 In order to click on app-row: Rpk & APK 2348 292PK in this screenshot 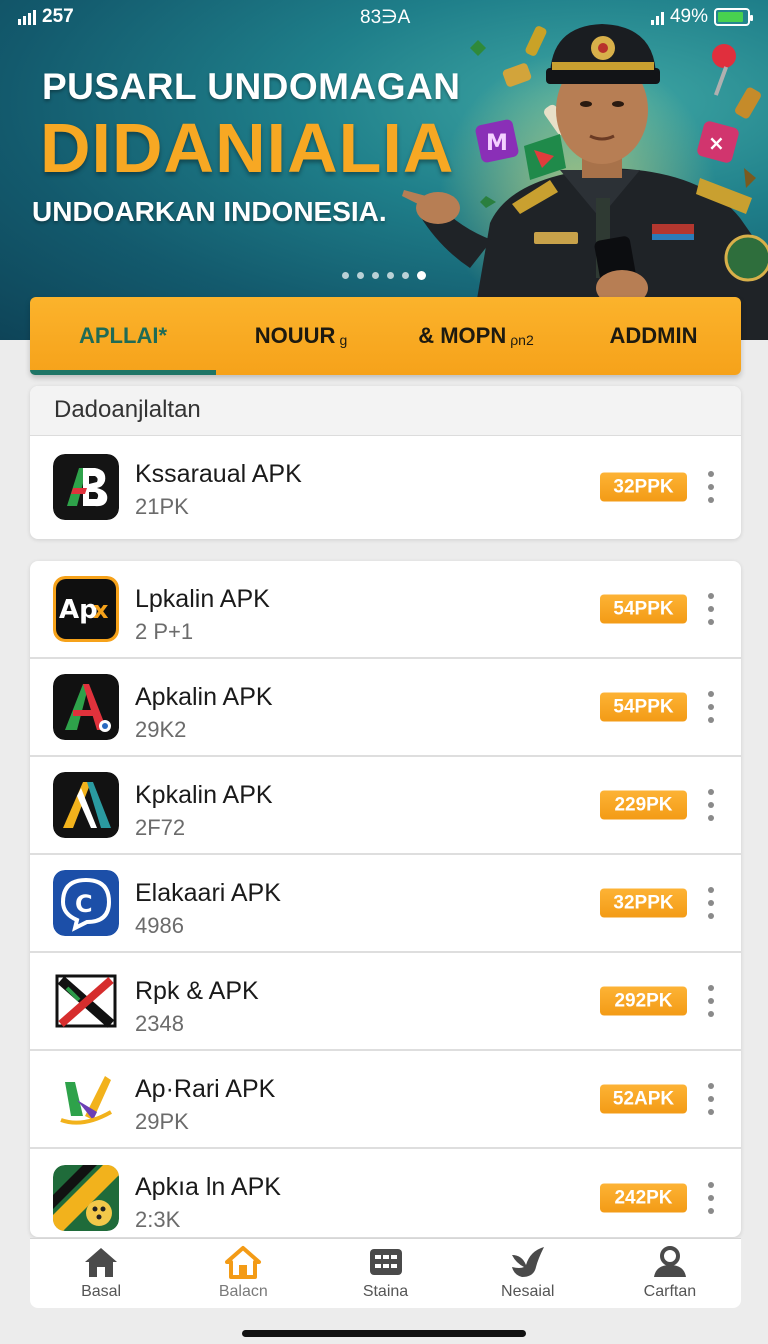, I will do `click(385, 1002)`.